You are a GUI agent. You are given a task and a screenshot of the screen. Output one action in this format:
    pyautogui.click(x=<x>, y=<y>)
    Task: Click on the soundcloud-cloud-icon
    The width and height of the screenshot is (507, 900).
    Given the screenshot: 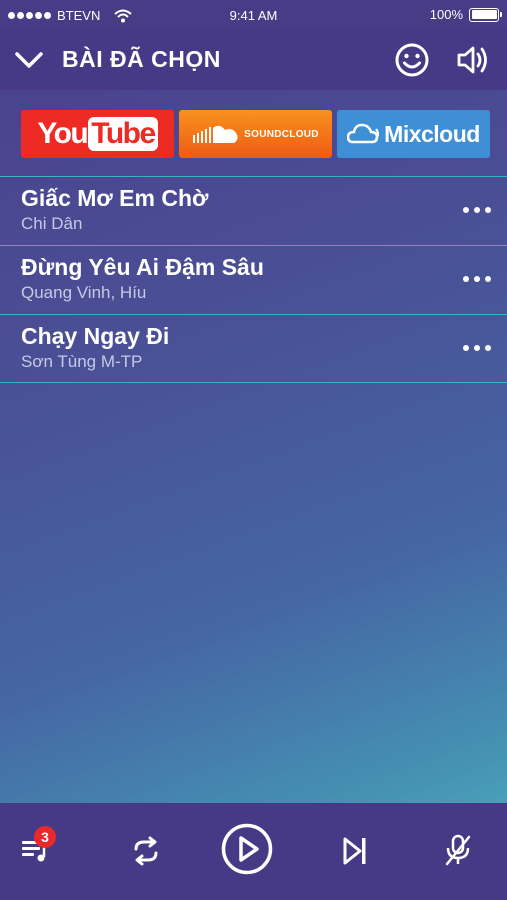 What is the action you would take?
    pyautogui.click(x=215, y=134)
    